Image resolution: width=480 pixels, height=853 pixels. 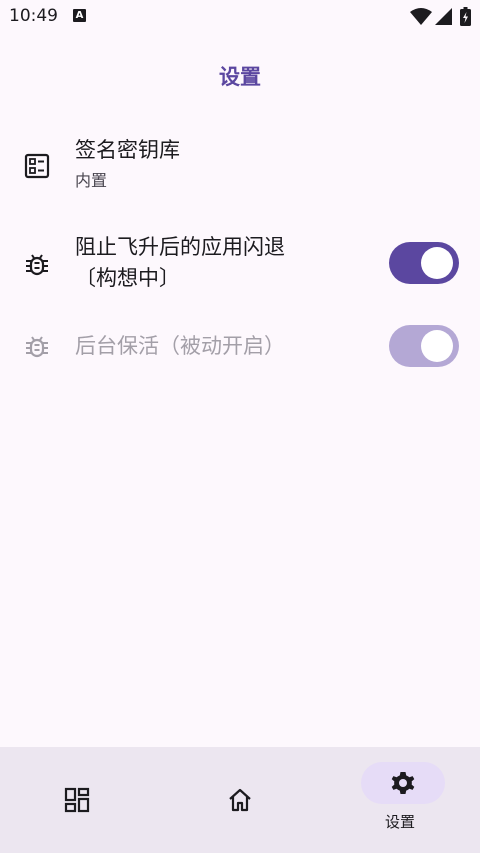 I want to click on settings-item-subtitle: 内置, so click(x=91, y=180).